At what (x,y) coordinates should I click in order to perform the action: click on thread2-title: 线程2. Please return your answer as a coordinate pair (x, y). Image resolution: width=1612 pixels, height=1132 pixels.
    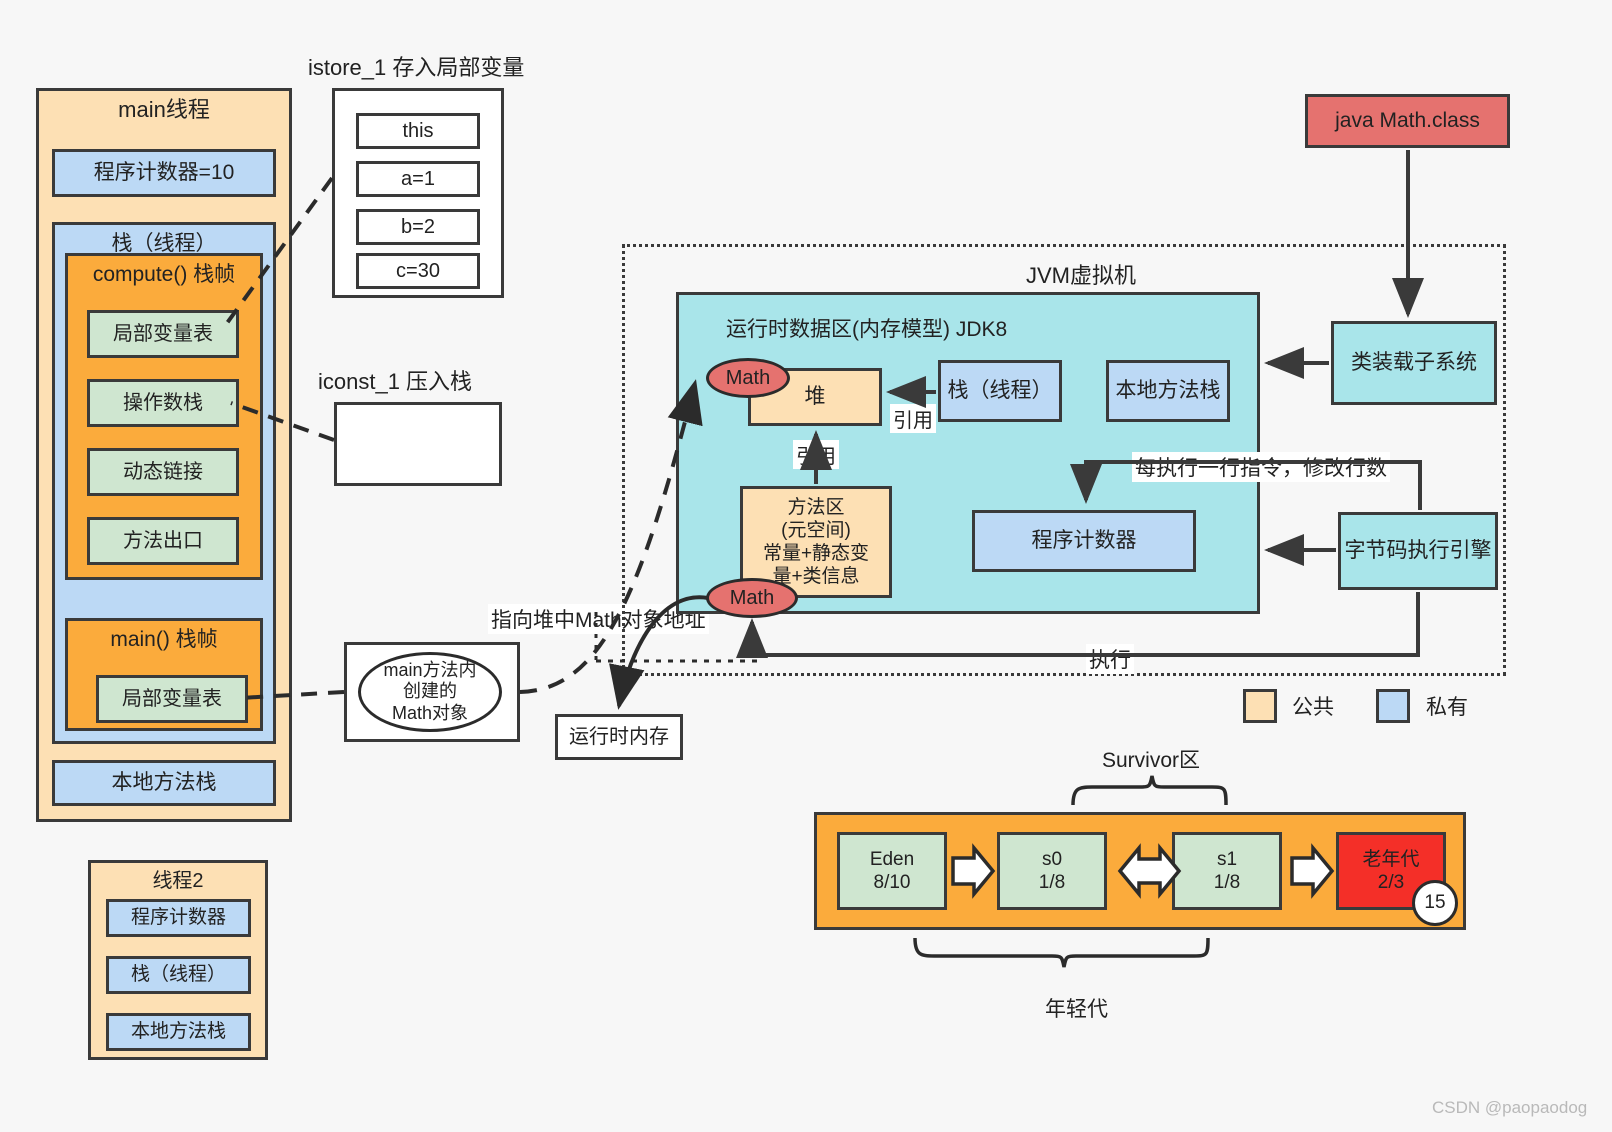
    Looking at the image, I should click on (178, 881).